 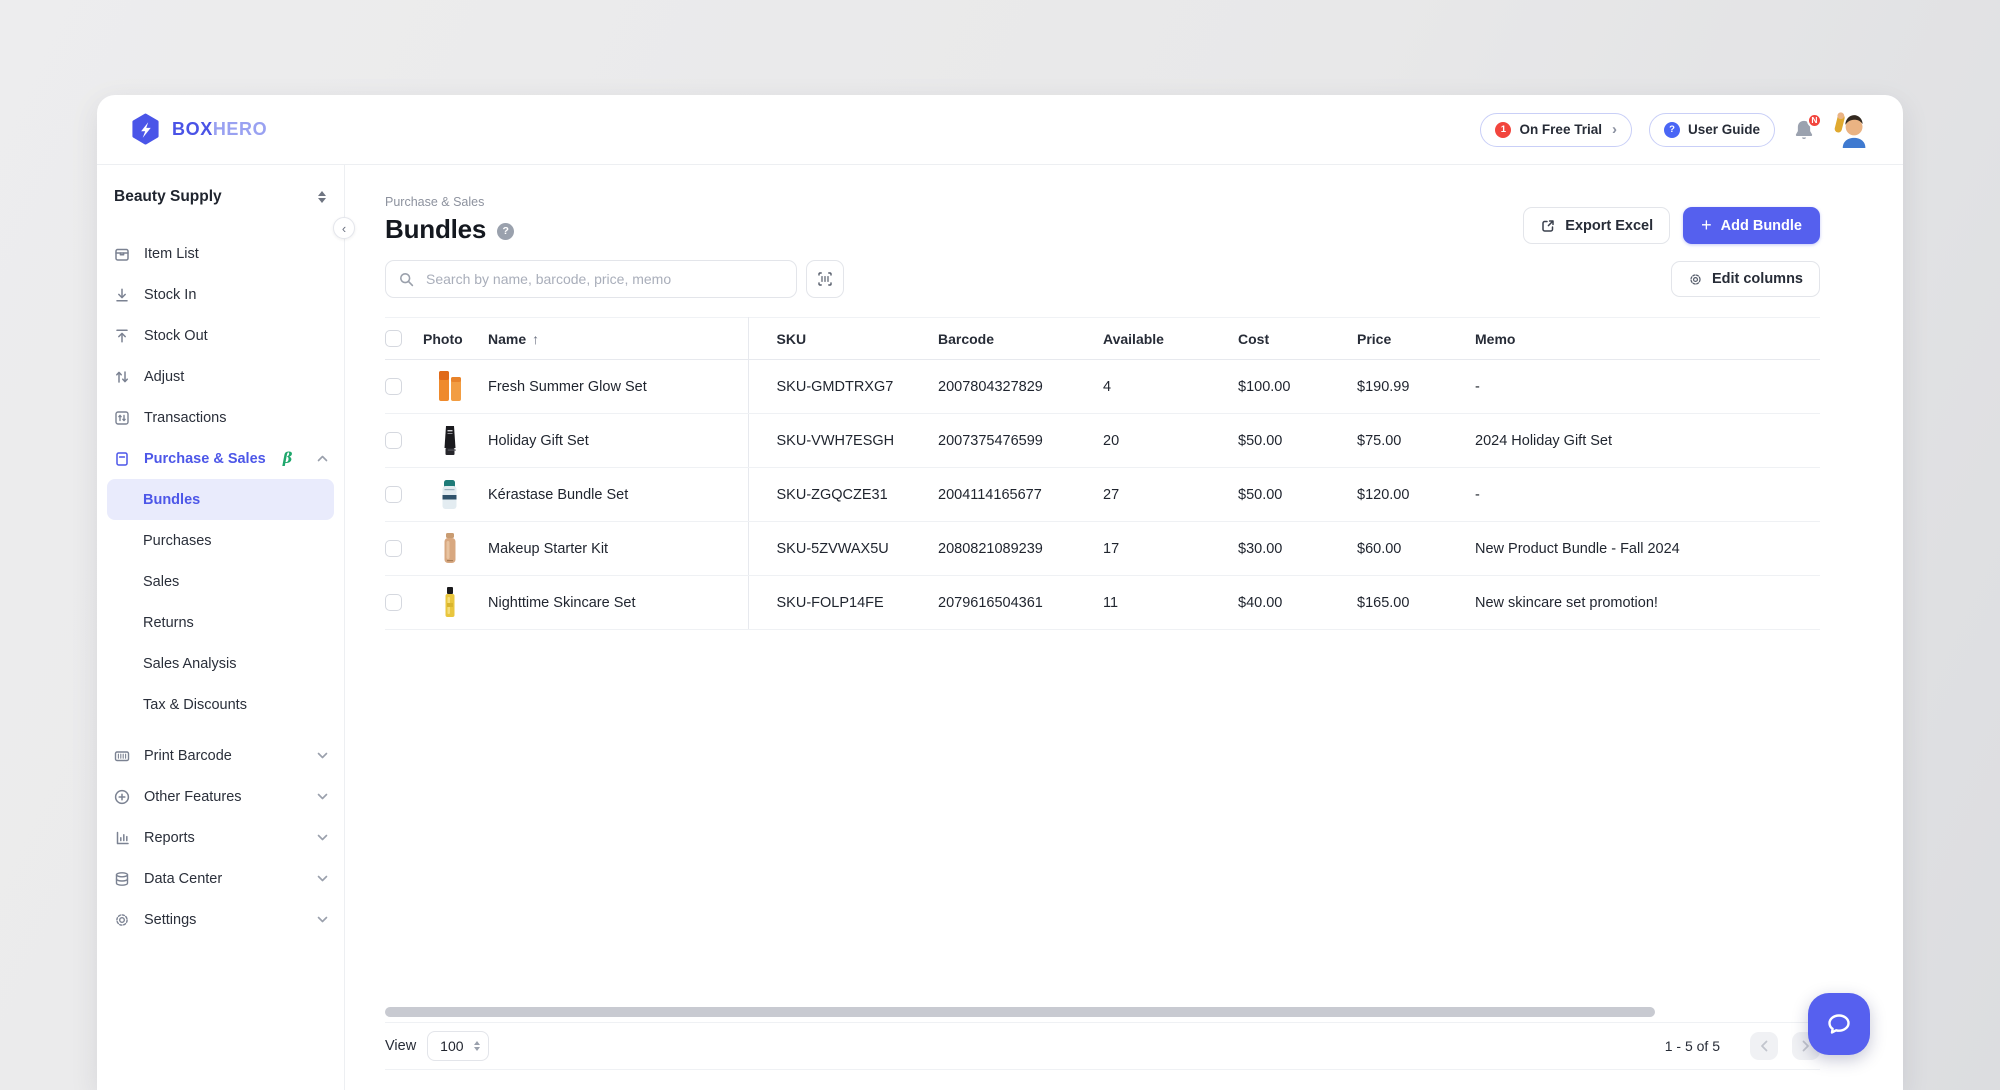 I want to click on prev-page-button, so click(x=1764, y=1046).